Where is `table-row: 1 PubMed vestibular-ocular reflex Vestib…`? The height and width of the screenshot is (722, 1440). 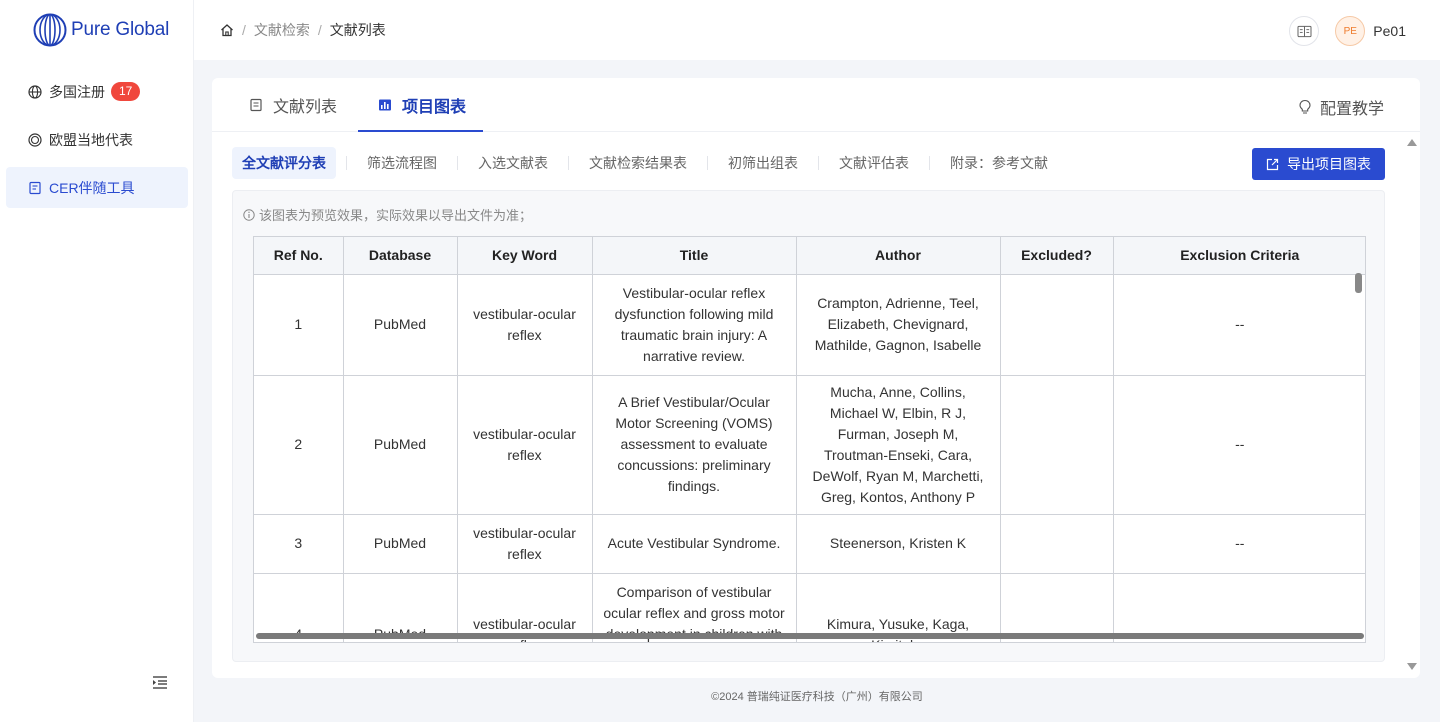
table-row: 1 PubMed vestibular-ocular reflex Vestib… is located at coordinates (809, 325).